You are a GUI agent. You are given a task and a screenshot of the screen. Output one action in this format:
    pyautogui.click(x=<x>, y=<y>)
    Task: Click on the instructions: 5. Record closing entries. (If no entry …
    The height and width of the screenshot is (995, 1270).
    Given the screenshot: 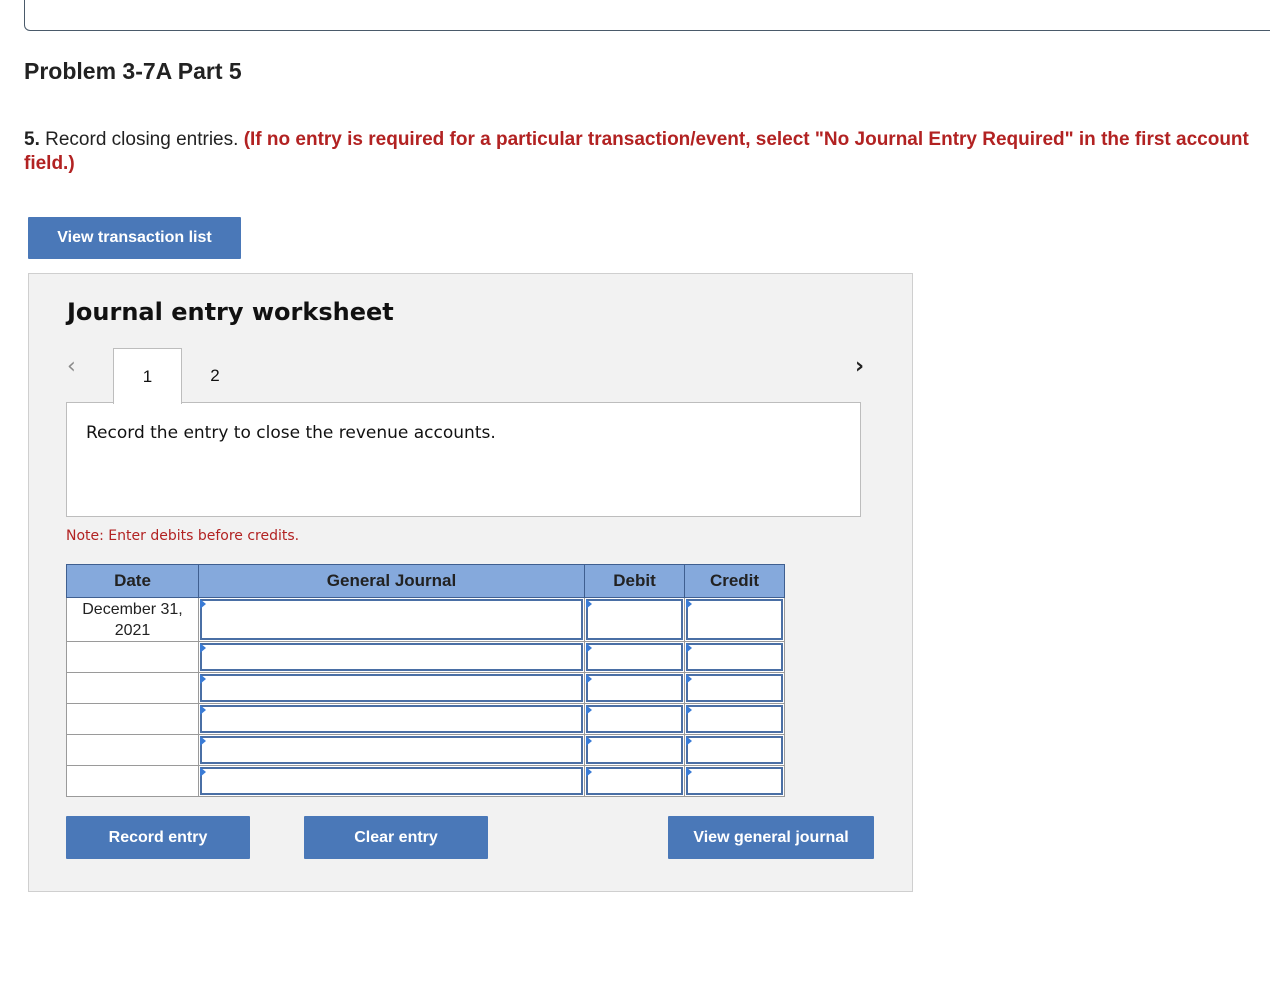 What is the action you would take?
    pyautogui.click(x=639, y=152)
    